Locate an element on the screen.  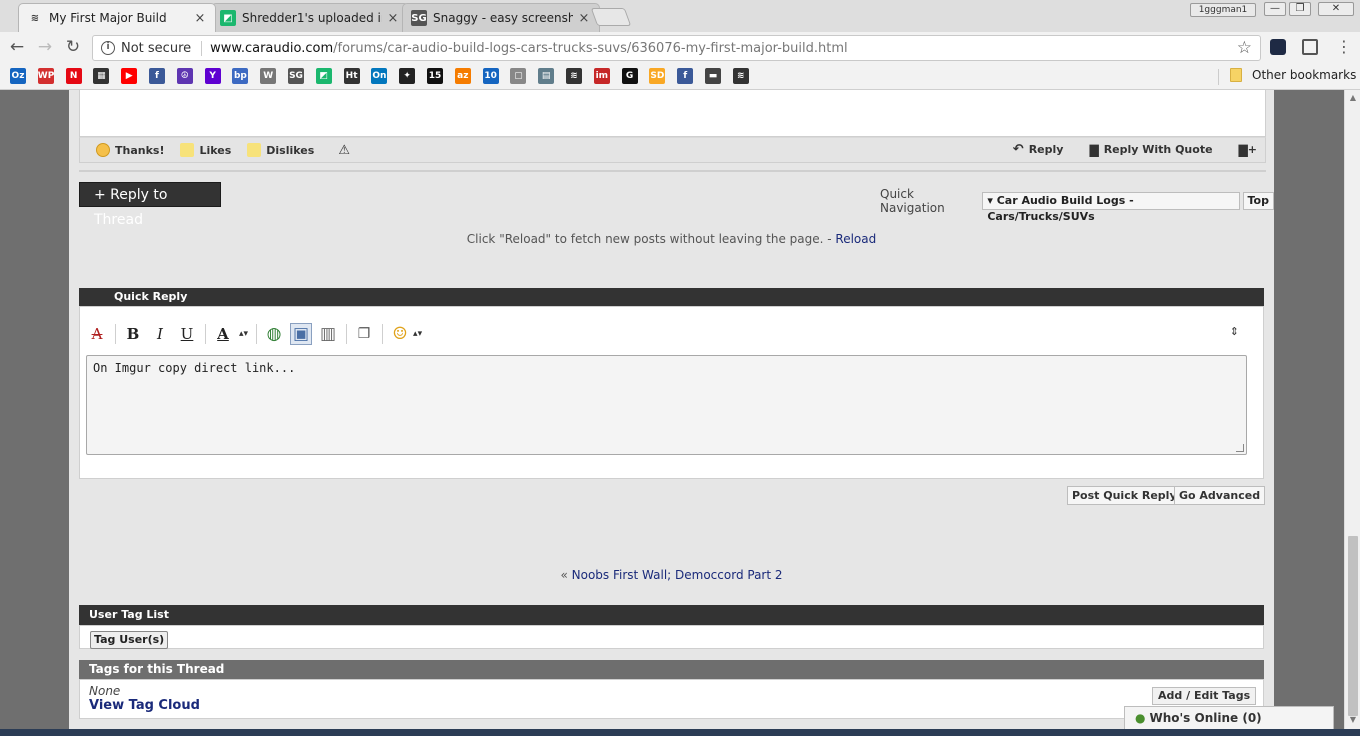
quick-reply-header: Quick Reply is located at coordinates (671, 297).